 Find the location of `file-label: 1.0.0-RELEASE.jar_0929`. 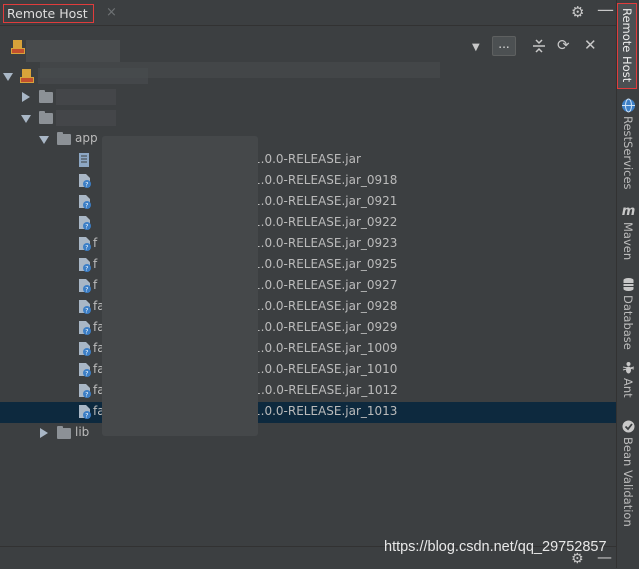

file-label: 1.0.0-RELEASE.jar_0929 is located at coordinates (325, 327).